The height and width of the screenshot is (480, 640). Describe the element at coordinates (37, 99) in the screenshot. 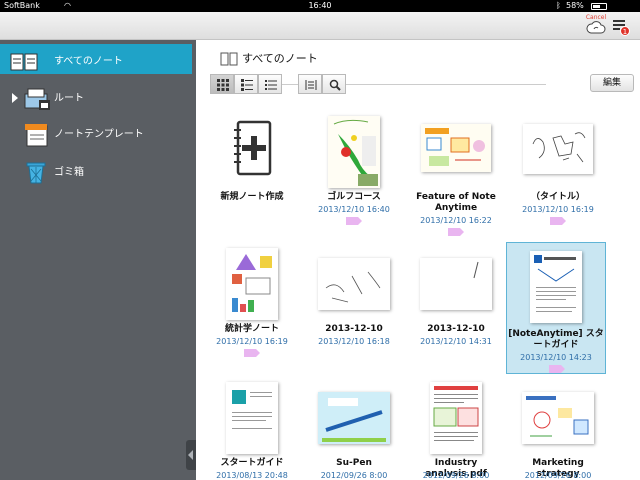

I see `folder-icon` at that location.